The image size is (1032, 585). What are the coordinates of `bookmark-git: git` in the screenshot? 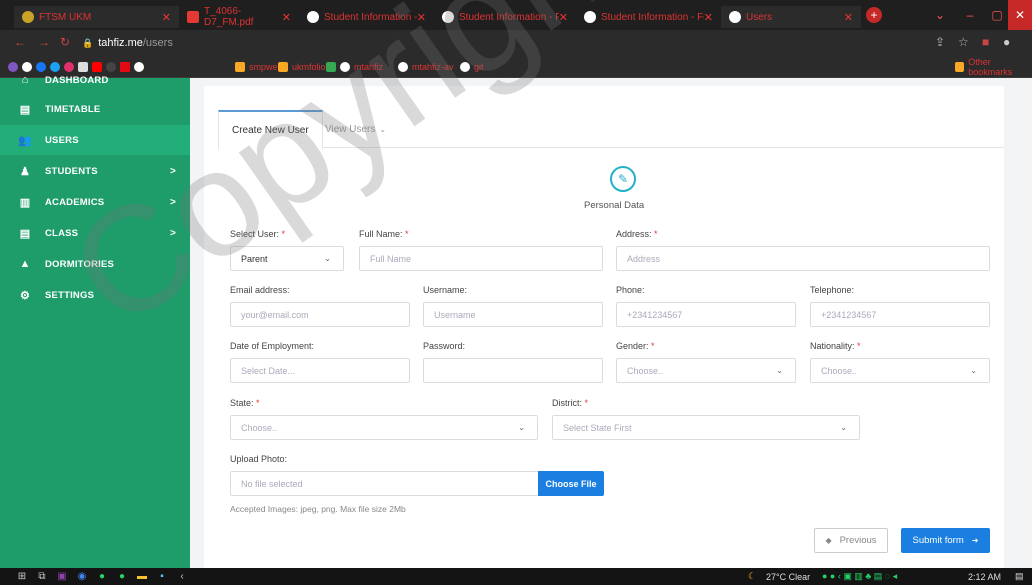 It's located at (472, 67).